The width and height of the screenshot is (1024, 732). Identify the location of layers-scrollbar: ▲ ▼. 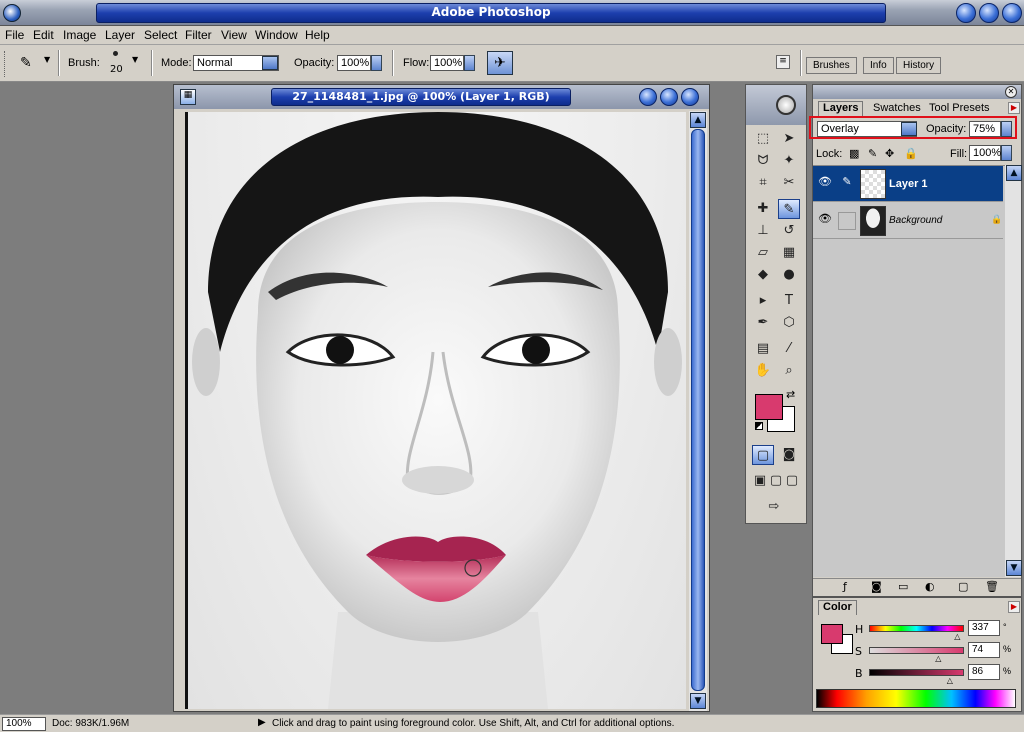
(1013, 371).